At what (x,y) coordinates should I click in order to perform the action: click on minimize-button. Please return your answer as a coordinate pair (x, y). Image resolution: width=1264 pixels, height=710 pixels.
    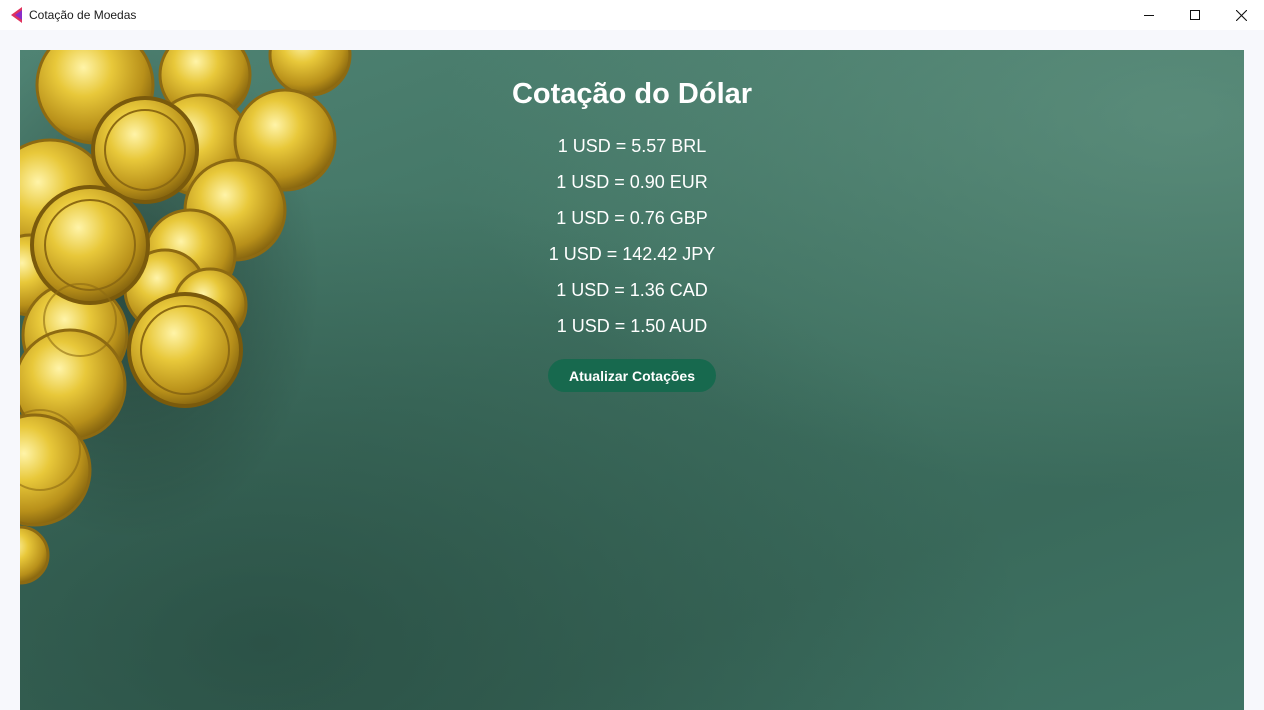
    Looking at the image, I should click on (1149, 15).